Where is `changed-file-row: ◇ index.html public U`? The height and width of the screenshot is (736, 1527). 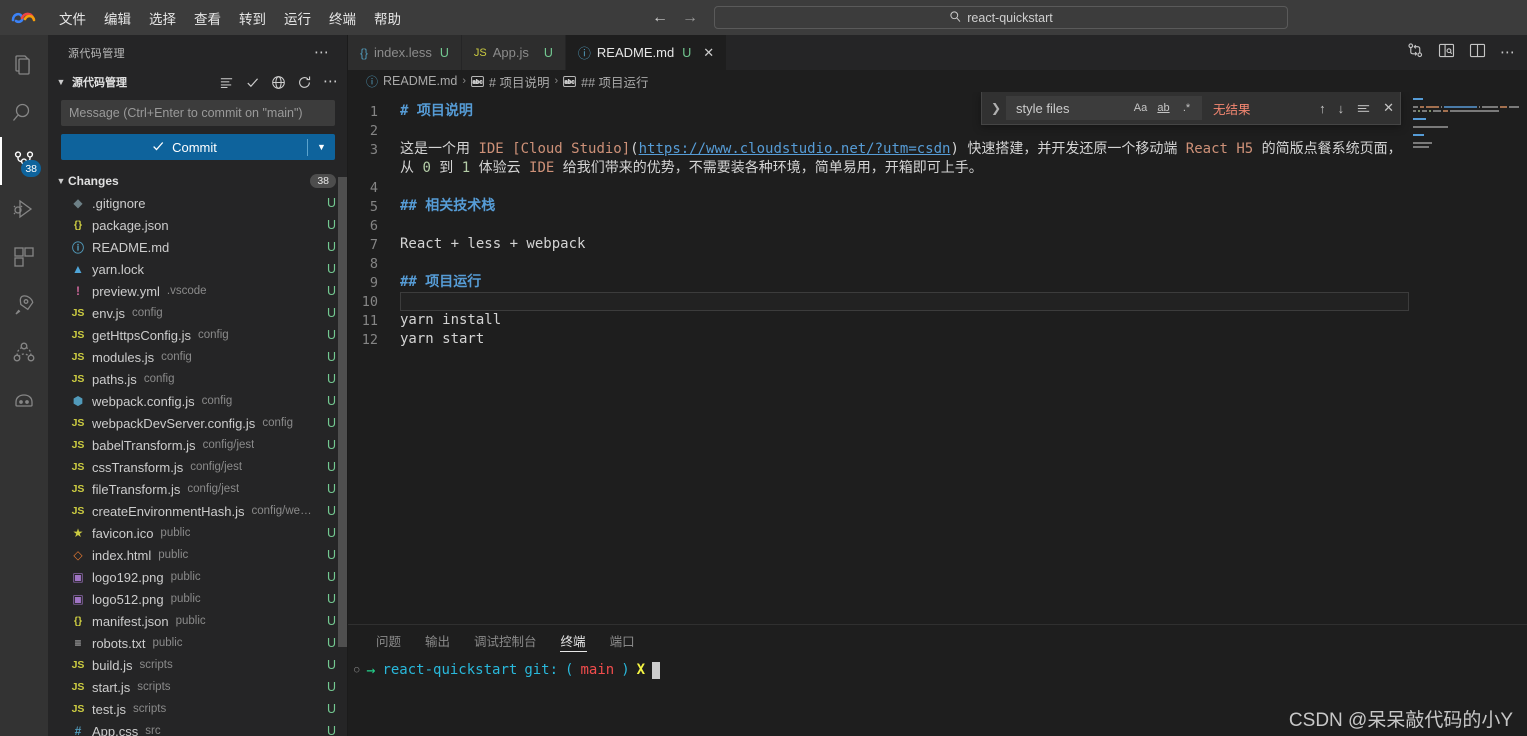
changed-file-row: ◇ index.html public U is located at coordinates (198, 555).